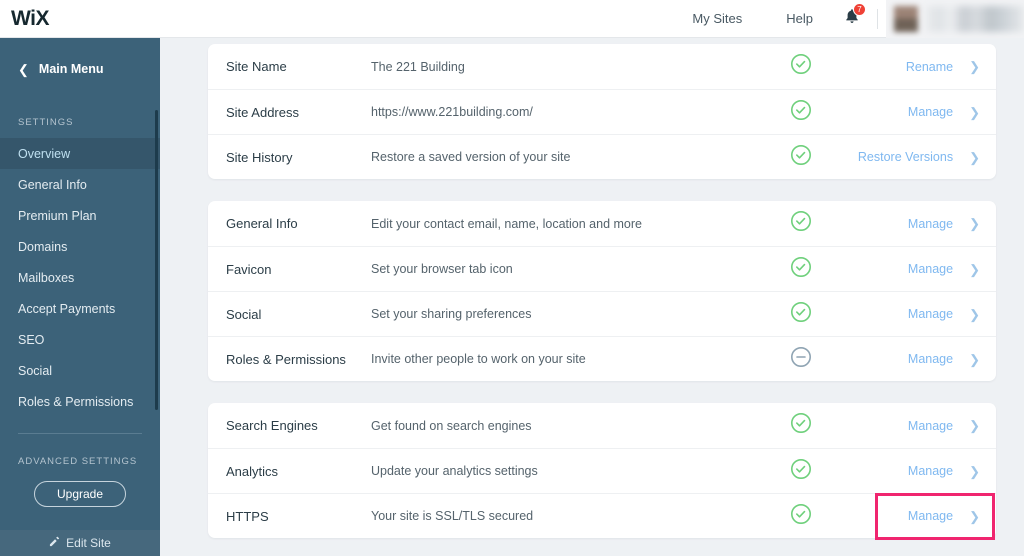 Image resolution: width=1024 pixels, height=556 pixels. Describe the element at coordinates (249, 269) in the screenshot. I see `row-title: Favicon` at that location.